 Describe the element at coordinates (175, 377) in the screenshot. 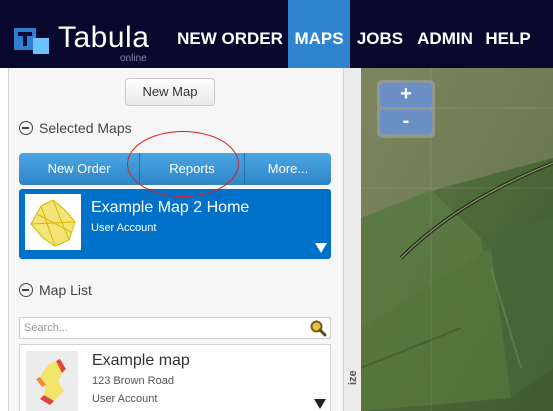

I see `list-item: Example map 123 Brown Road User Account` at that location.